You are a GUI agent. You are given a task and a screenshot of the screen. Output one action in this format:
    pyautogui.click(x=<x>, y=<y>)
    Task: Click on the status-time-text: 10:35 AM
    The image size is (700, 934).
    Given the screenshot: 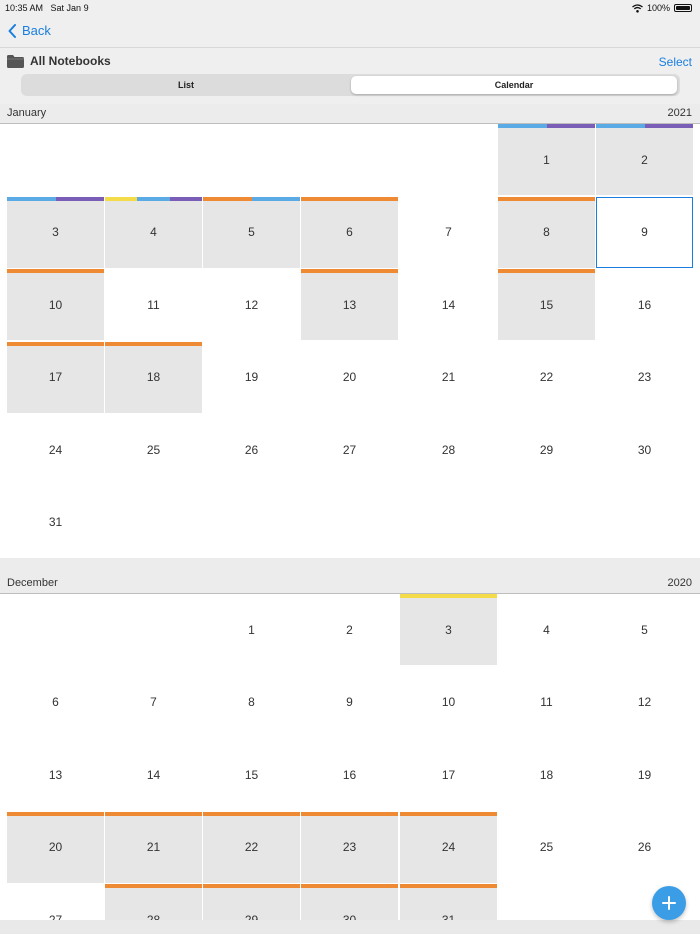 What is the action you would take?
    pyautogui.click(x=24, y=8)
    